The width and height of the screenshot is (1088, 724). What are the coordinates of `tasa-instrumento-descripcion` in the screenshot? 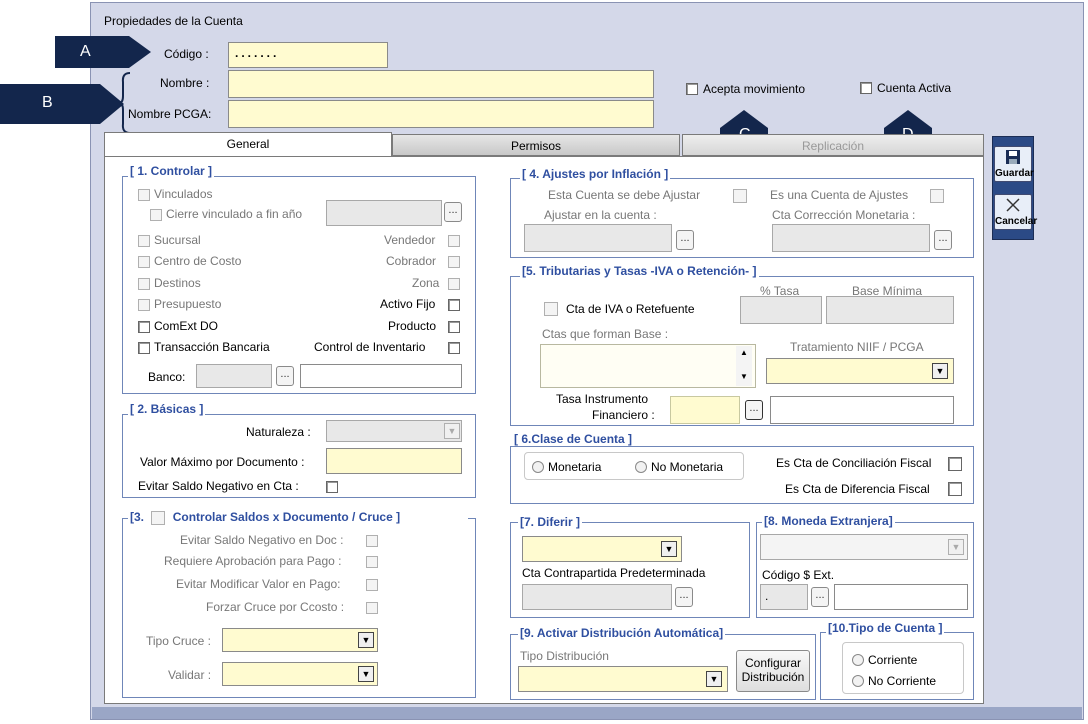 It's located at (862, 410).